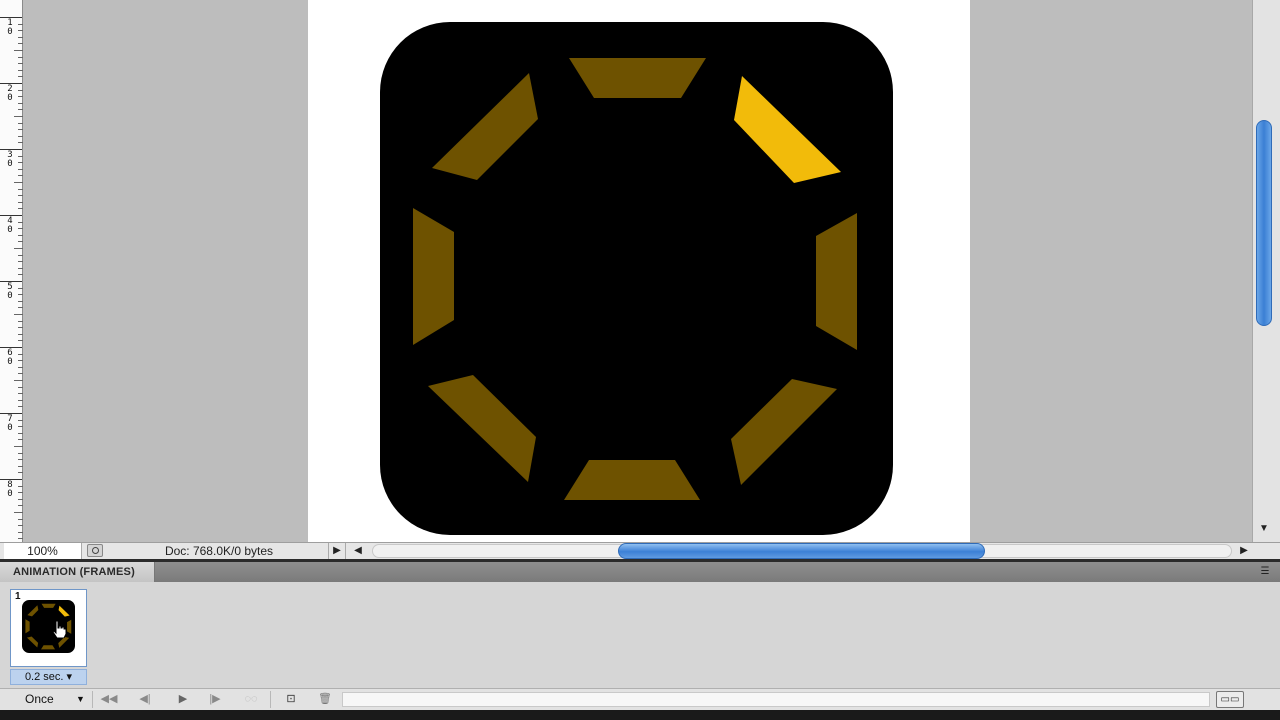 This screenshot has width=1280, height=720. What do you see at coordinates (11, 446) in the screenshot?
I see `ruler-tick: 7 0` at bounding box center [11, 446].